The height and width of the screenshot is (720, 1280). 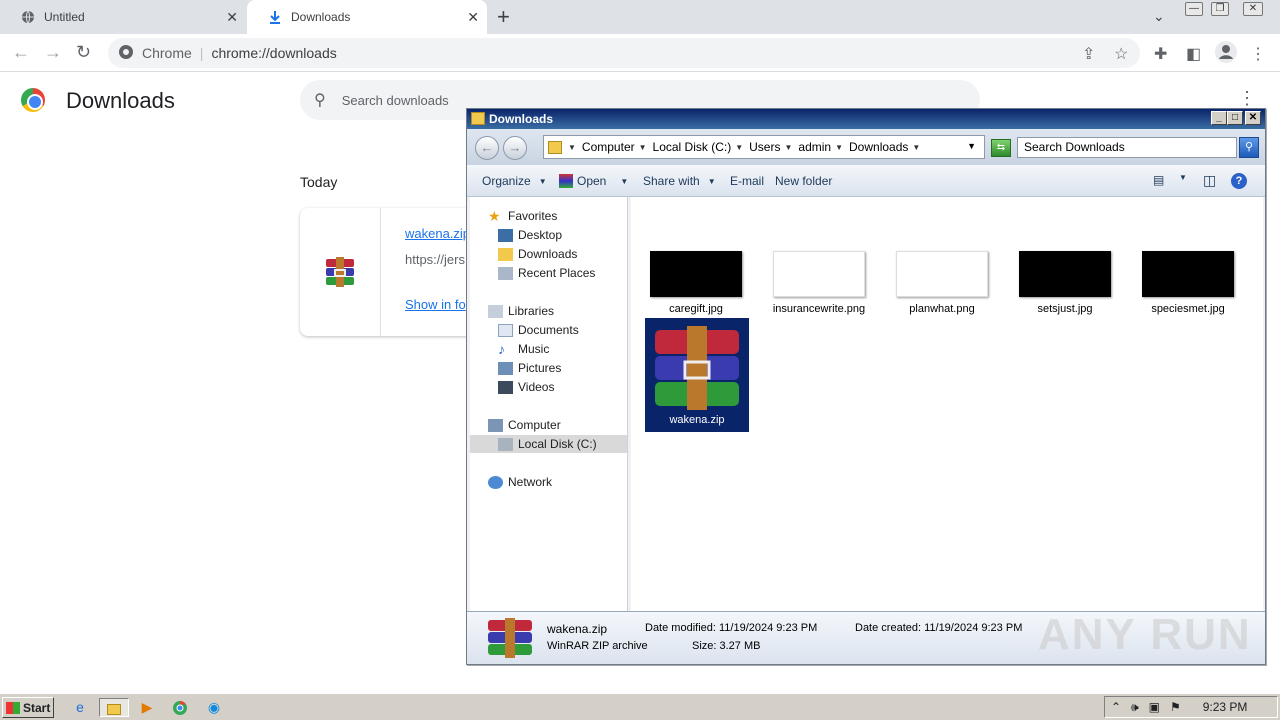 What do you see at coordinates (1127, 147) in the screenshot?
I see `explorer-search-input: Search Downloads` at bounding box center [1127, 147].